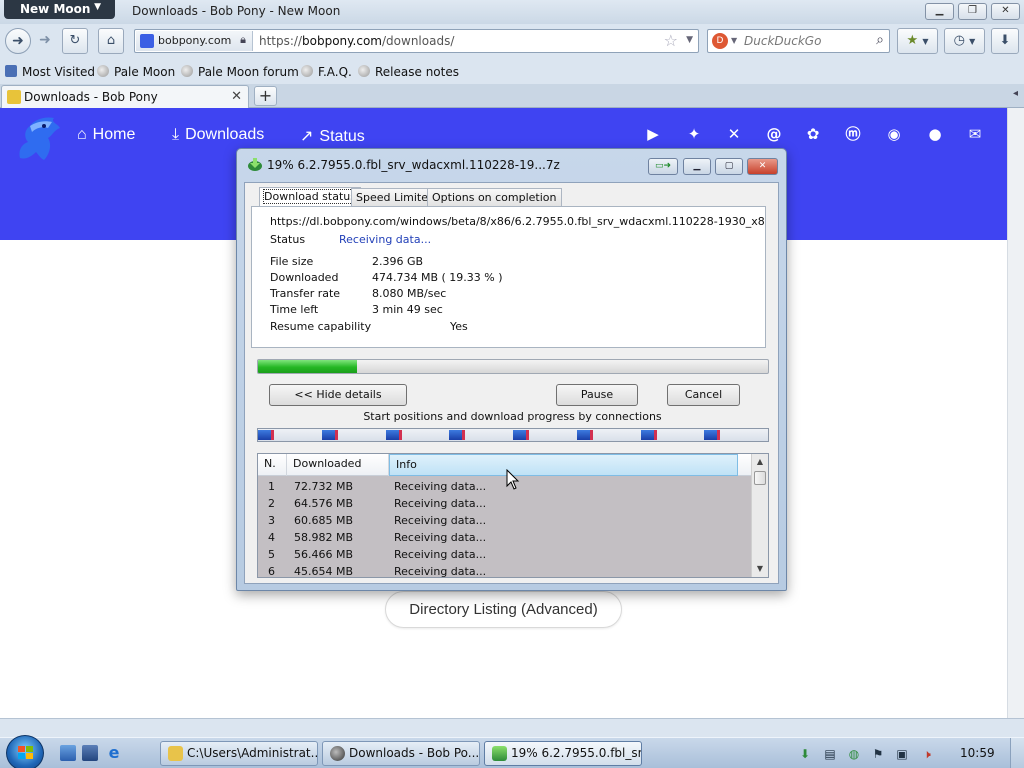 The height and width of the screenshot is (768, 1024). What do you see at coordinates (964, 41) in the screenshot?
I see `history-button: ◷ ▼` at bounding box center [964, 41].